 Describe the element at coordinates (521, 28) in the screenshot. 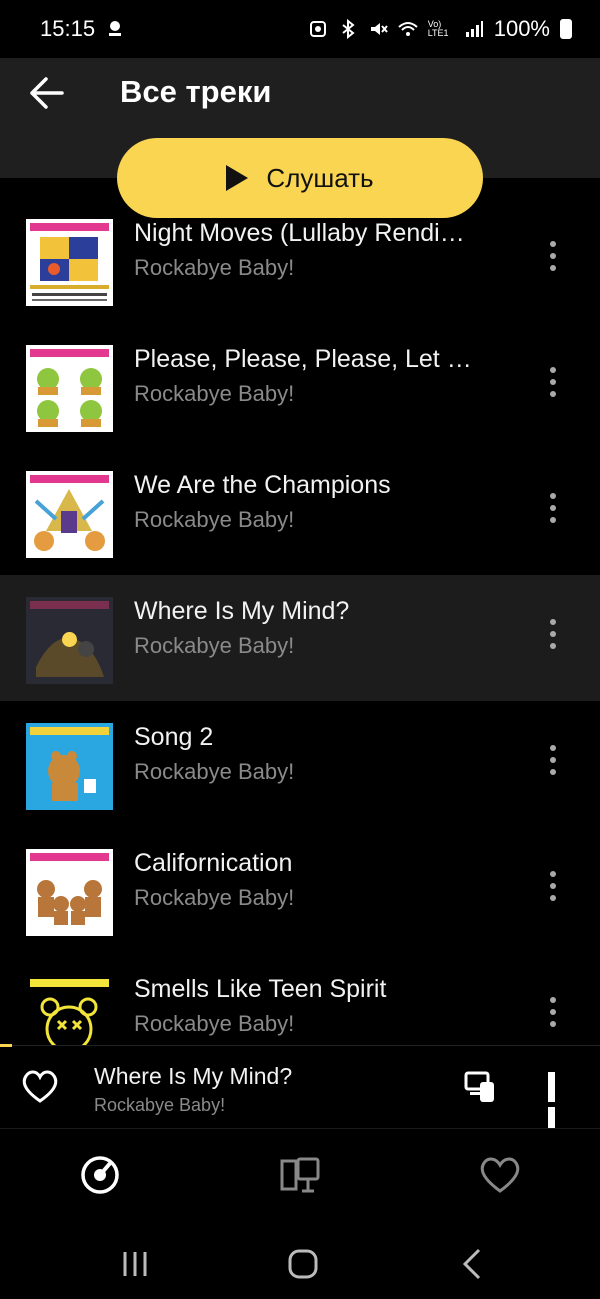

I see `battery-percent: 100%` at that location.